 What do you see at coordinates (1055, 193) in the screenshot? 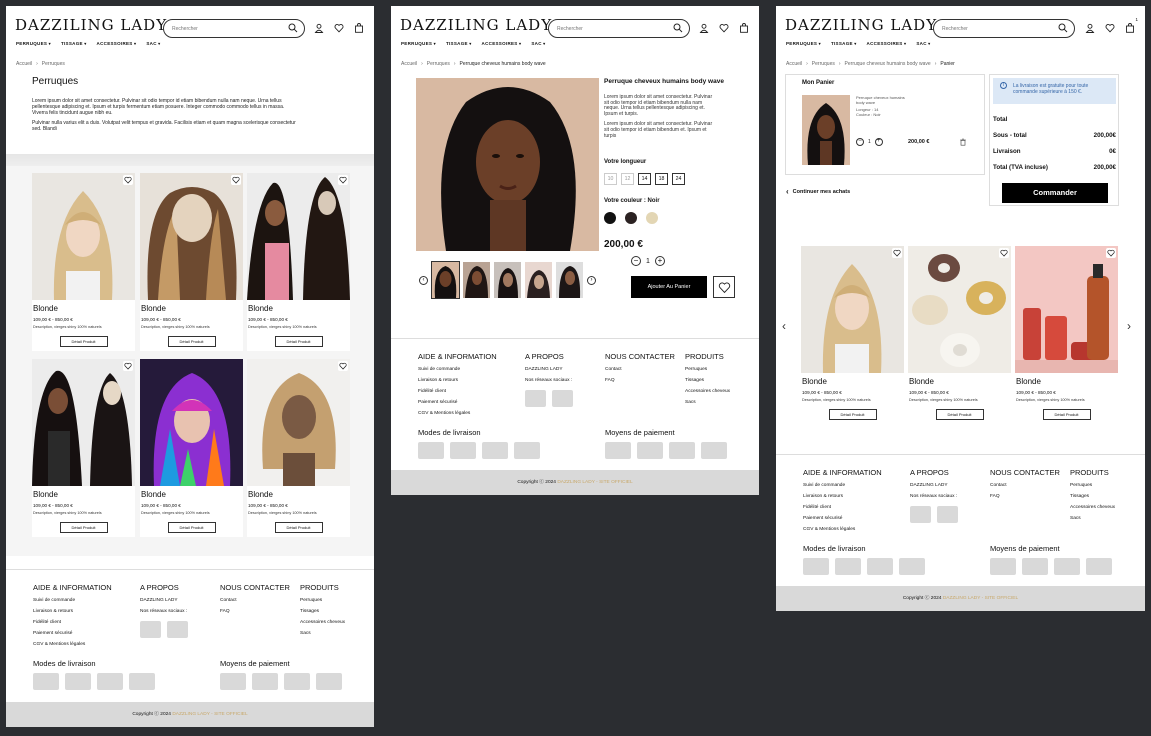
I see `order-button: Commander` at bounding box center [1055, 193].